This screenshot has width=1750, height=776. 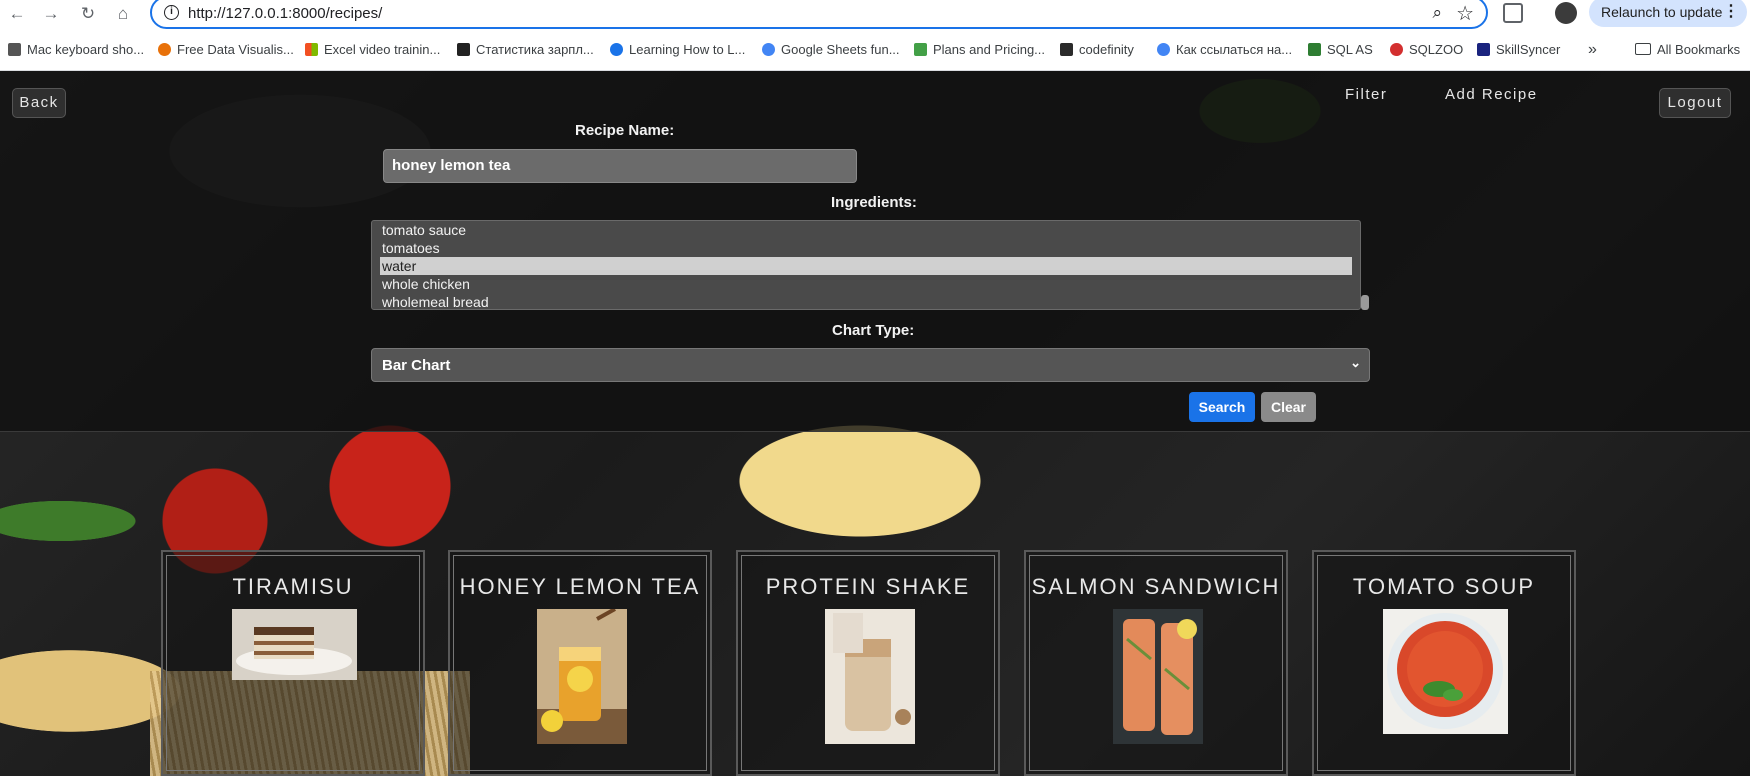 What do you see at coordinates (1491, 94) in the screenshot?
I see `add-recipe-link: Add Recipe` at bounding box center [1491, 94].